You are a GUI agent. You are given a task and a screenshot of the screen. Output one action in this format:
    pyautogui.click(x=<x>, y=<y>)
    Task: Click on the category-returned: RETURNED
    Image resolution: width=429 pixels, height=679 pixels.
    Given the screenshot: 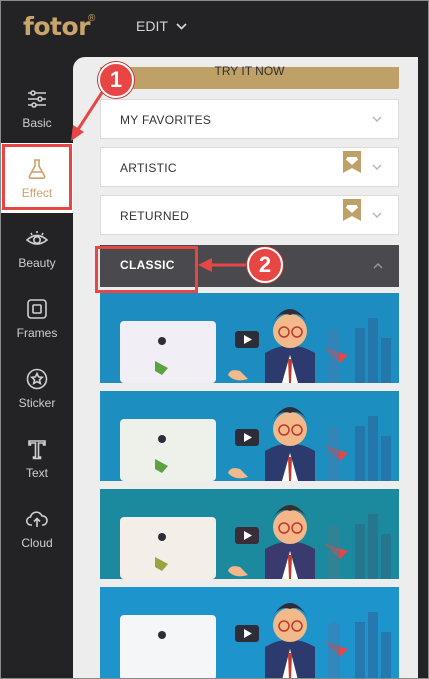 What is the action you would take?
    pyautogui.click(x=249, y=215)
    